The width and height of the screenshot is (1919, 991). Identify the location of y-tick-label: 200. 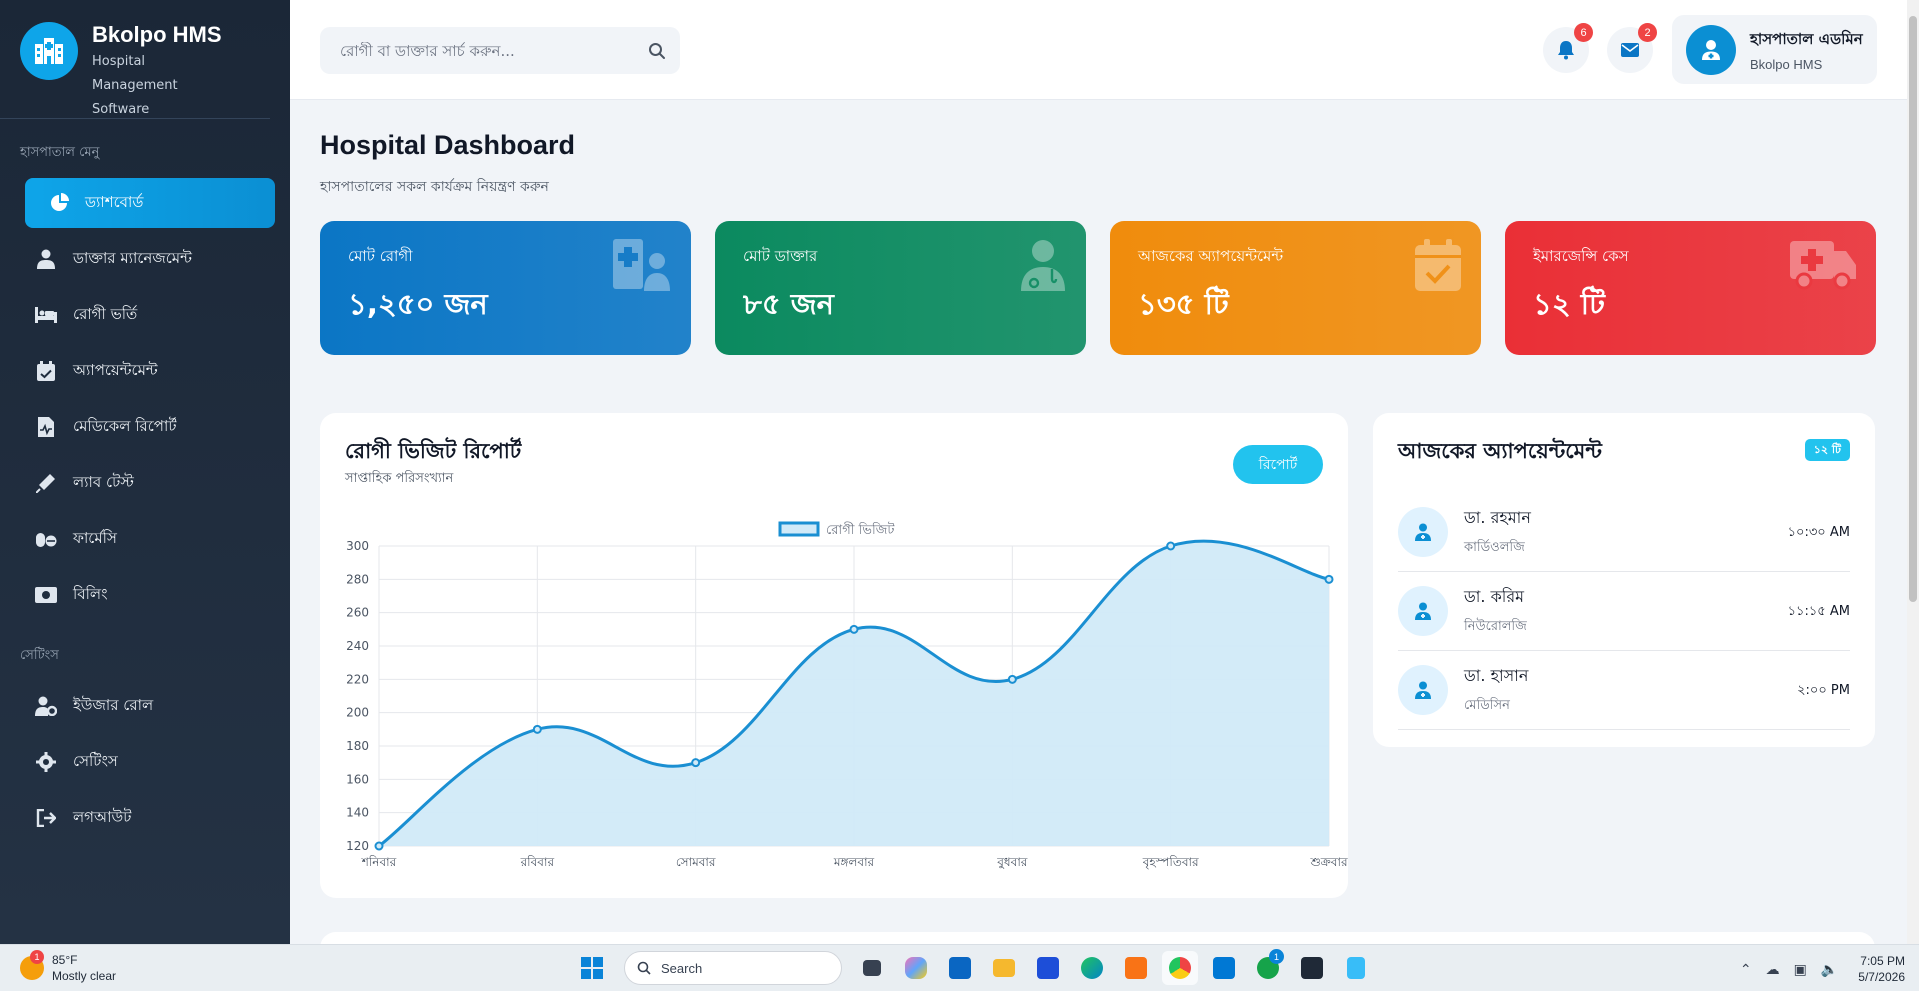
(357, 713).